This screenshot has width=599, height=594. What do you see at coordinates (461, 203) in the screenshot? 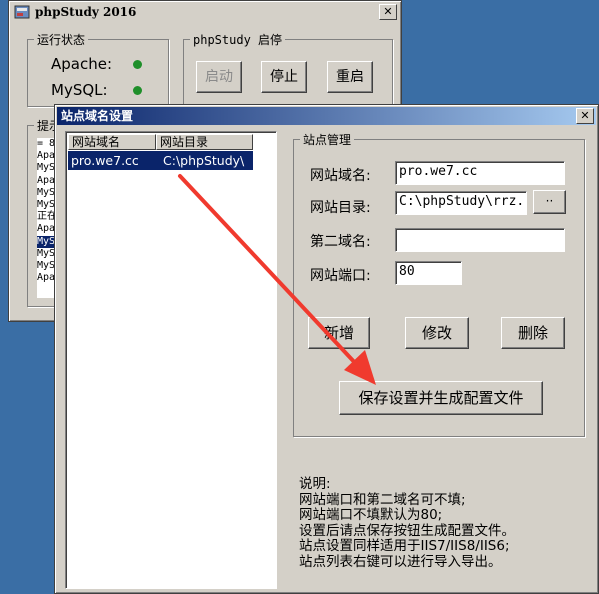
I see `dir-field: C:\phpStudy\rrz.` at bounding box center [461, 203].